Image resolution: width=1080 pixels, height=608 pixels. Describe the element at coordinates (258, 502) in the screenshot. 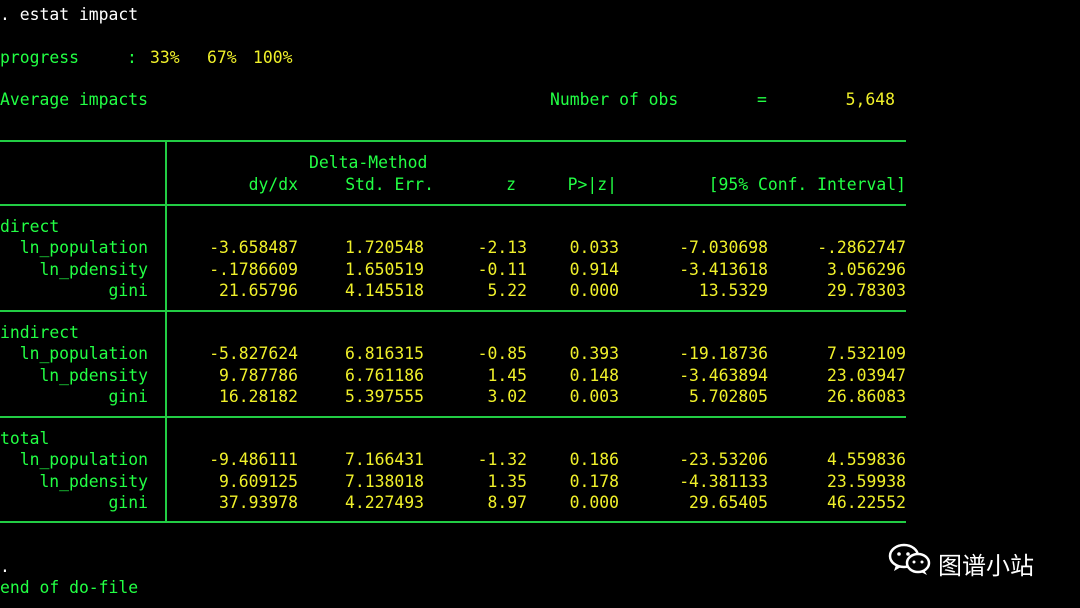

I see `cell-dydx: 37.93978` at that location.